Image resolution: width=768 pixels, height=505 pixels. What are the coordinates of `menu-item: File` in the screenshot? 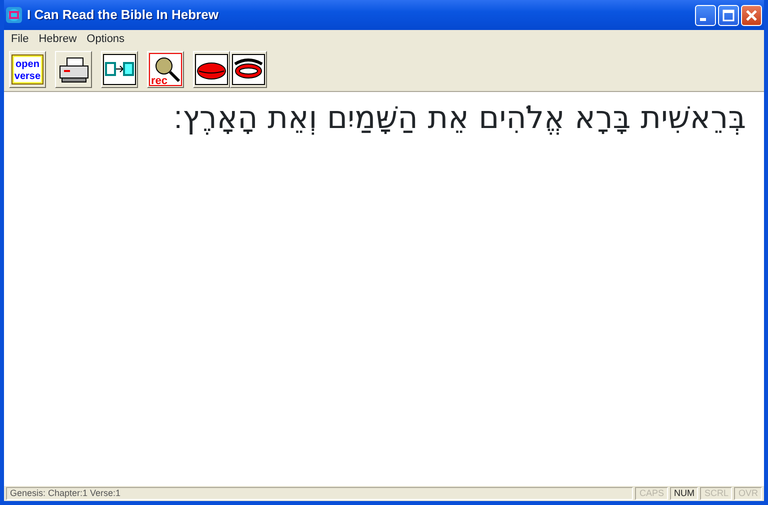 It's located at (20, 39).